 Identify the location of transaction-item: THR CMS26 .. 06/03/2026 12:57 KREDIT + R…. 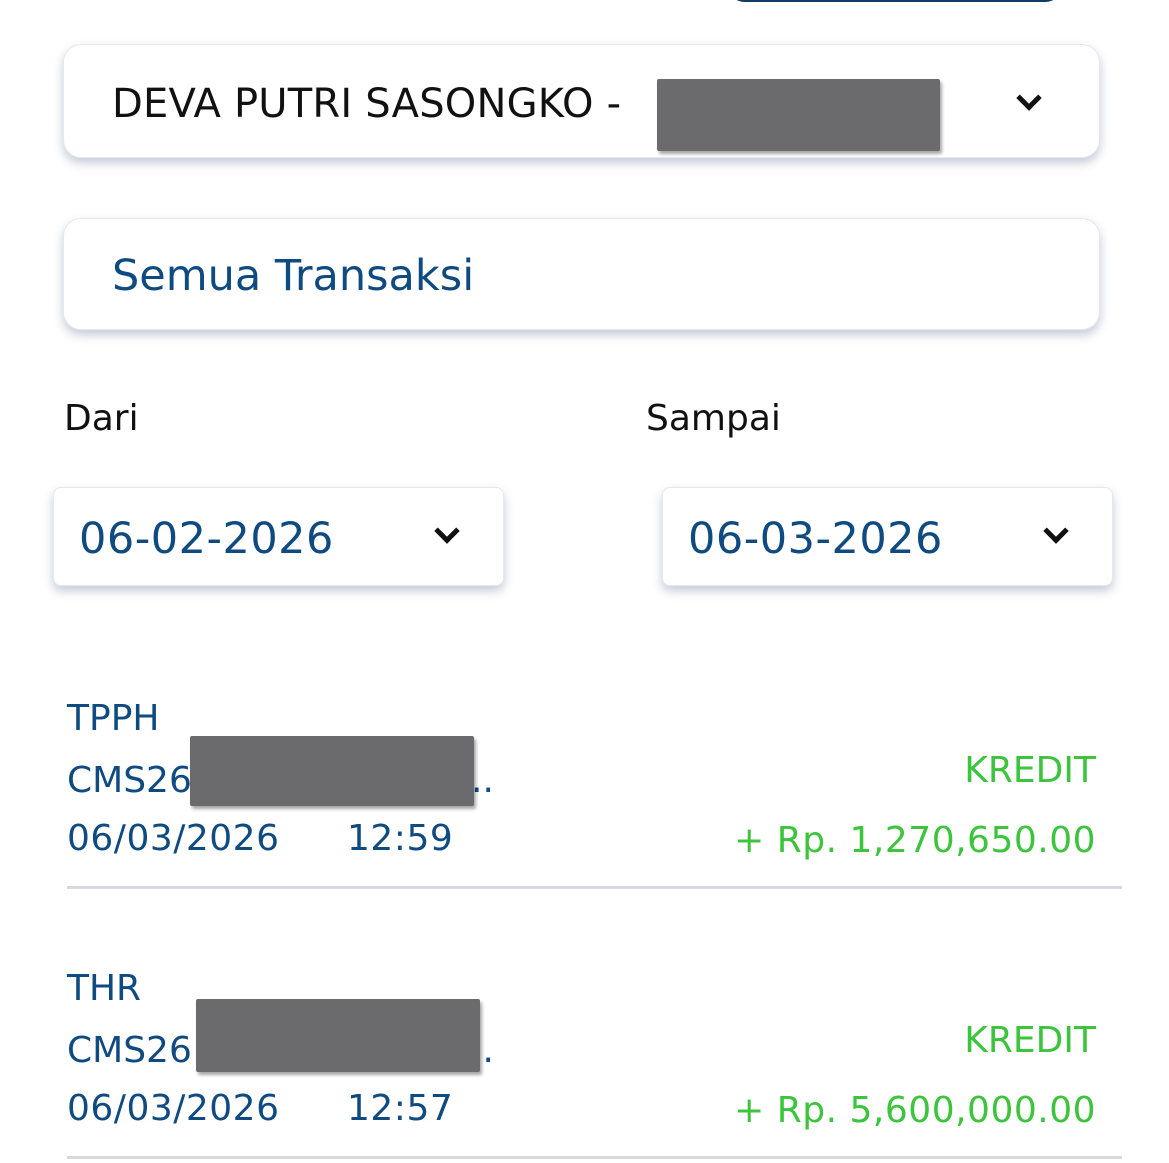
(594, 1063).